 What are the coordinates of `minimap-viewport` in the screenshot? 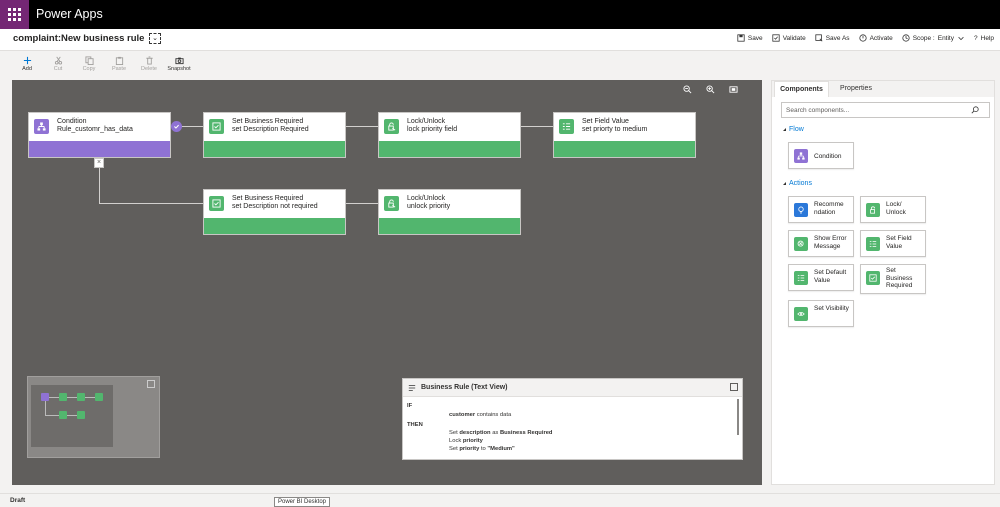 It's located at (72, 416).